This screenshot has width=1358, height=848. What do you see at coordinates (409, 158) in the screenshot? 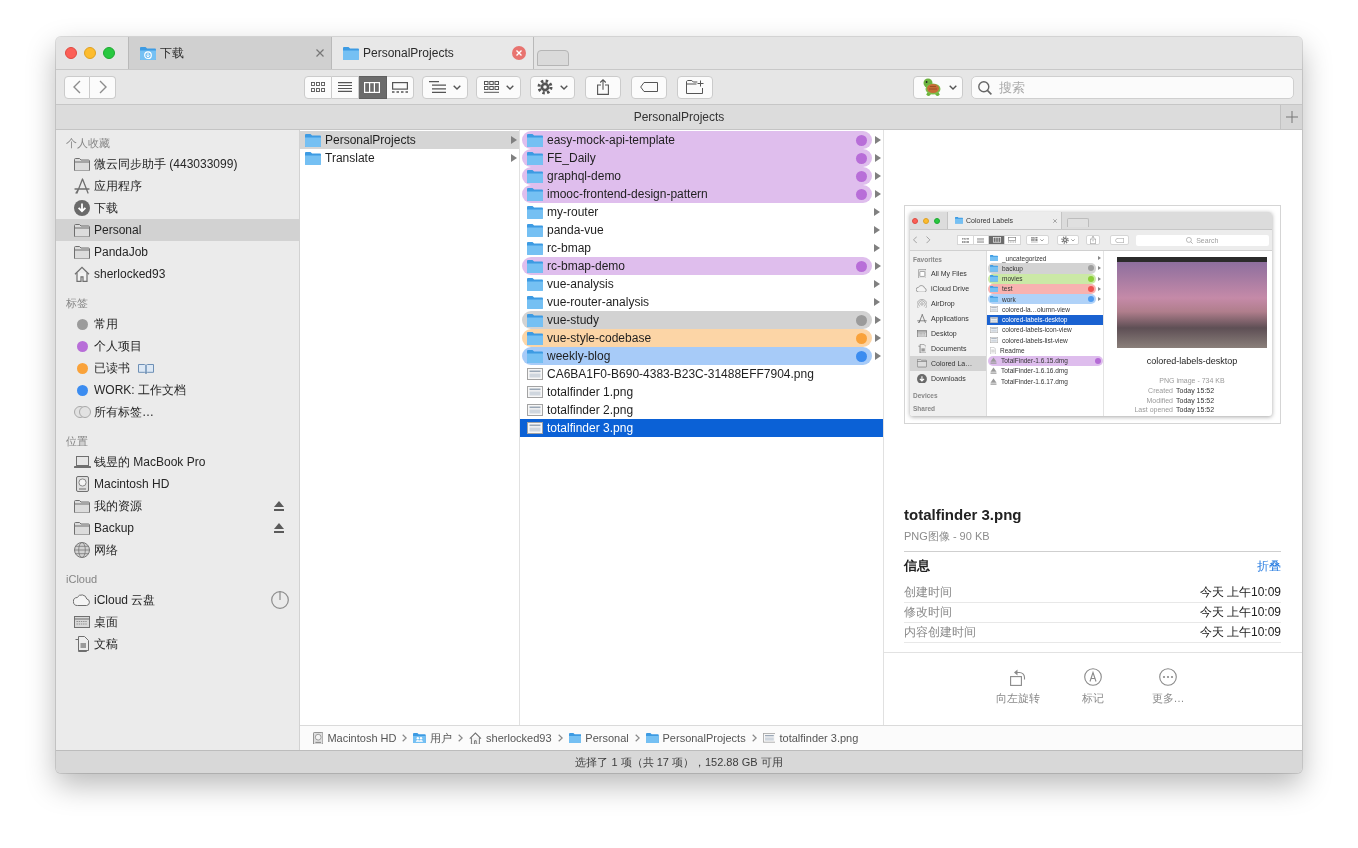
I see `folder-row: Translate` at bounding box center [409, 158].